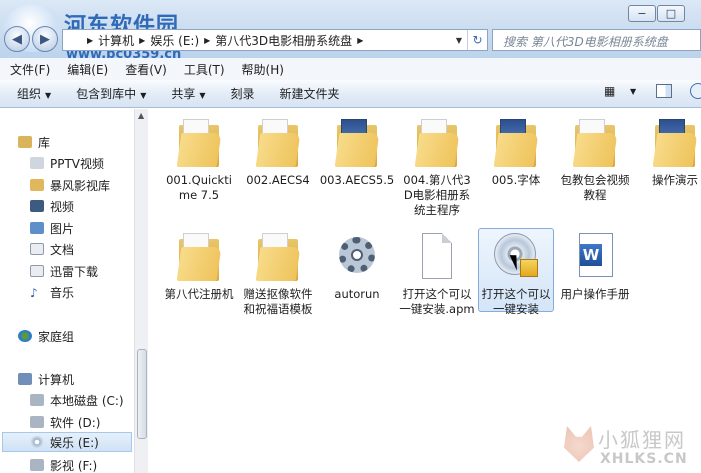 Image resolution: width=701 pixels, height=473 pixels. What do you see at coordinates (52, 206) in the screenshot?
I see `nav-item-video: 视频` at bounding box center [52, 206].